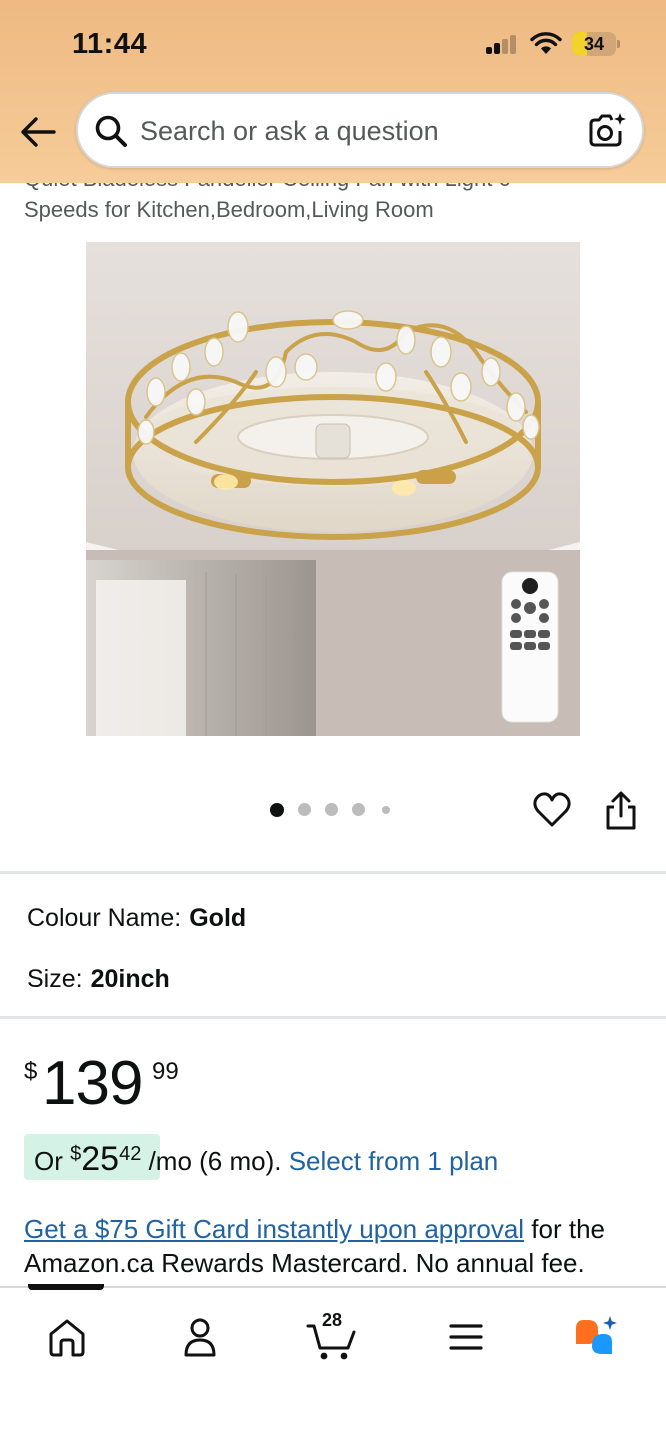  Describe the element at coordinates (215, 1161) in the screenshot. I see `installment-suffix: /mo (6 mo).` at that location.